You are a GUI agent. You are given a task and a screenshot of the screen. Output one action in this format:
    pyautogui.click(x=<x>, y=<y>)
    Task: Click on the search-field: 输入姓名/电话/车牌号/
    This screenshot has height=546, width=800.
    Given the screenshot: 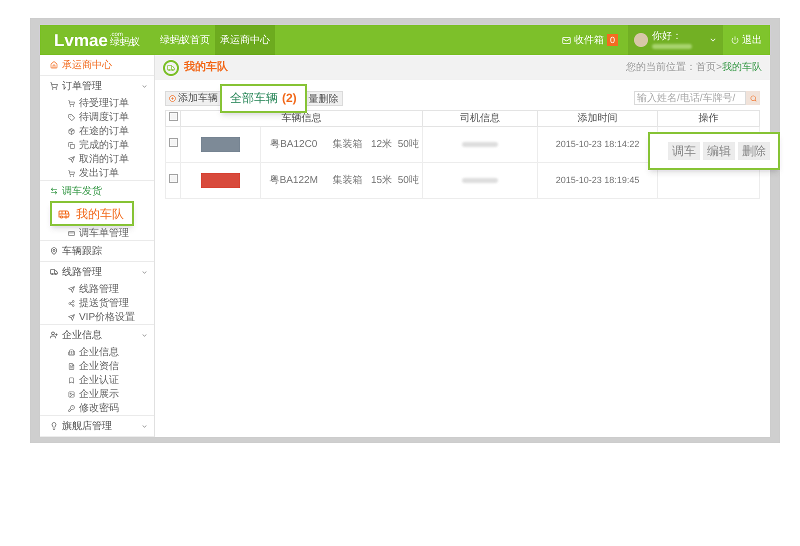 What is the action you would take?
    pyautogui.click(x=690, y=98)
    